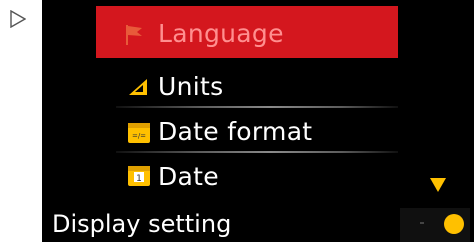 The image size is (474, 242). Describe the element at coordinates (435, 225) in the screenshot. I see `status-indicator` at that location.